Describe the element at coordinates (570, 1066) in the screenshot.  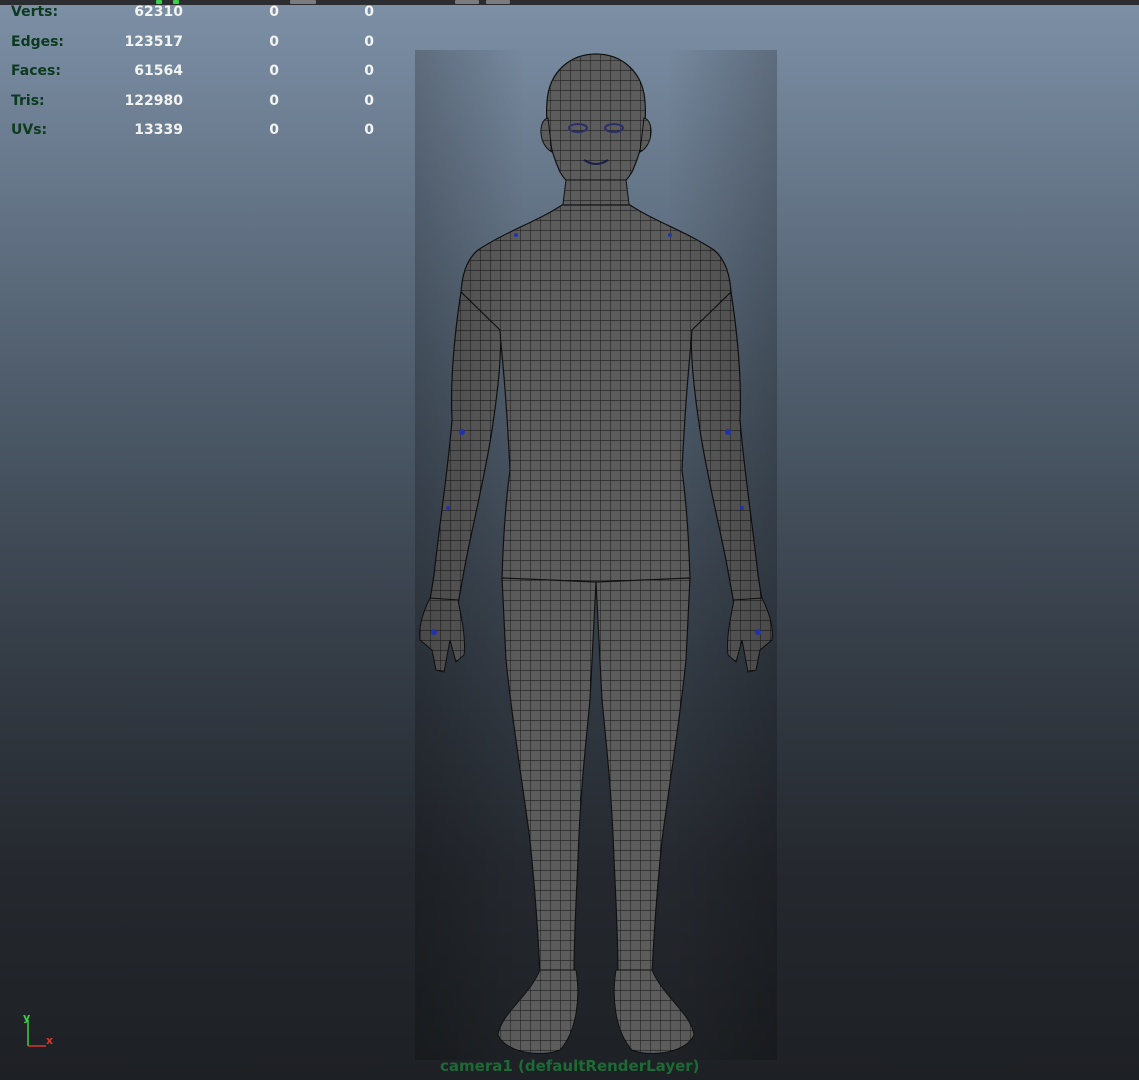
I see `camera-label: camera1 (defaultRenderLayer)` at that location.